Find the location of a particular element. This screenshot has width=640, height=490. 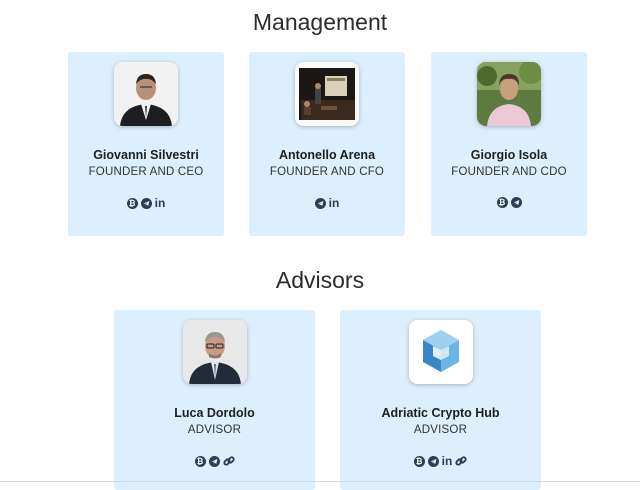

team-card-giorgio-isola: Giorgio Isola FOUNDER AND CDO ₿ is located at coordinates (509, 144).